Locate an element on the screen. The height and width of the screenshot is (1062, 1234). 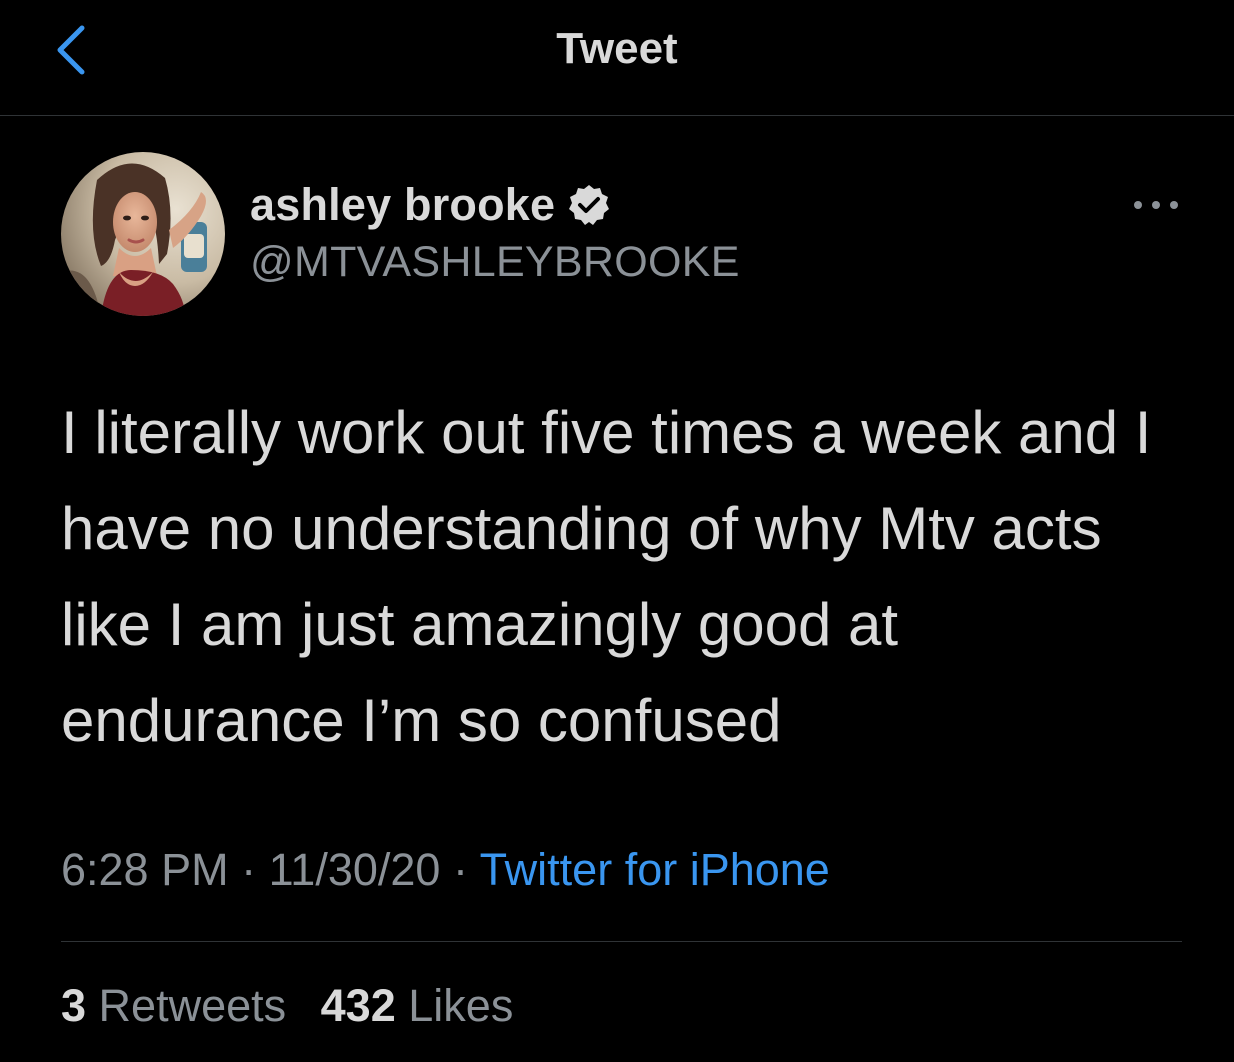
likes-label: Likes is located at coordinates (461, 1005).